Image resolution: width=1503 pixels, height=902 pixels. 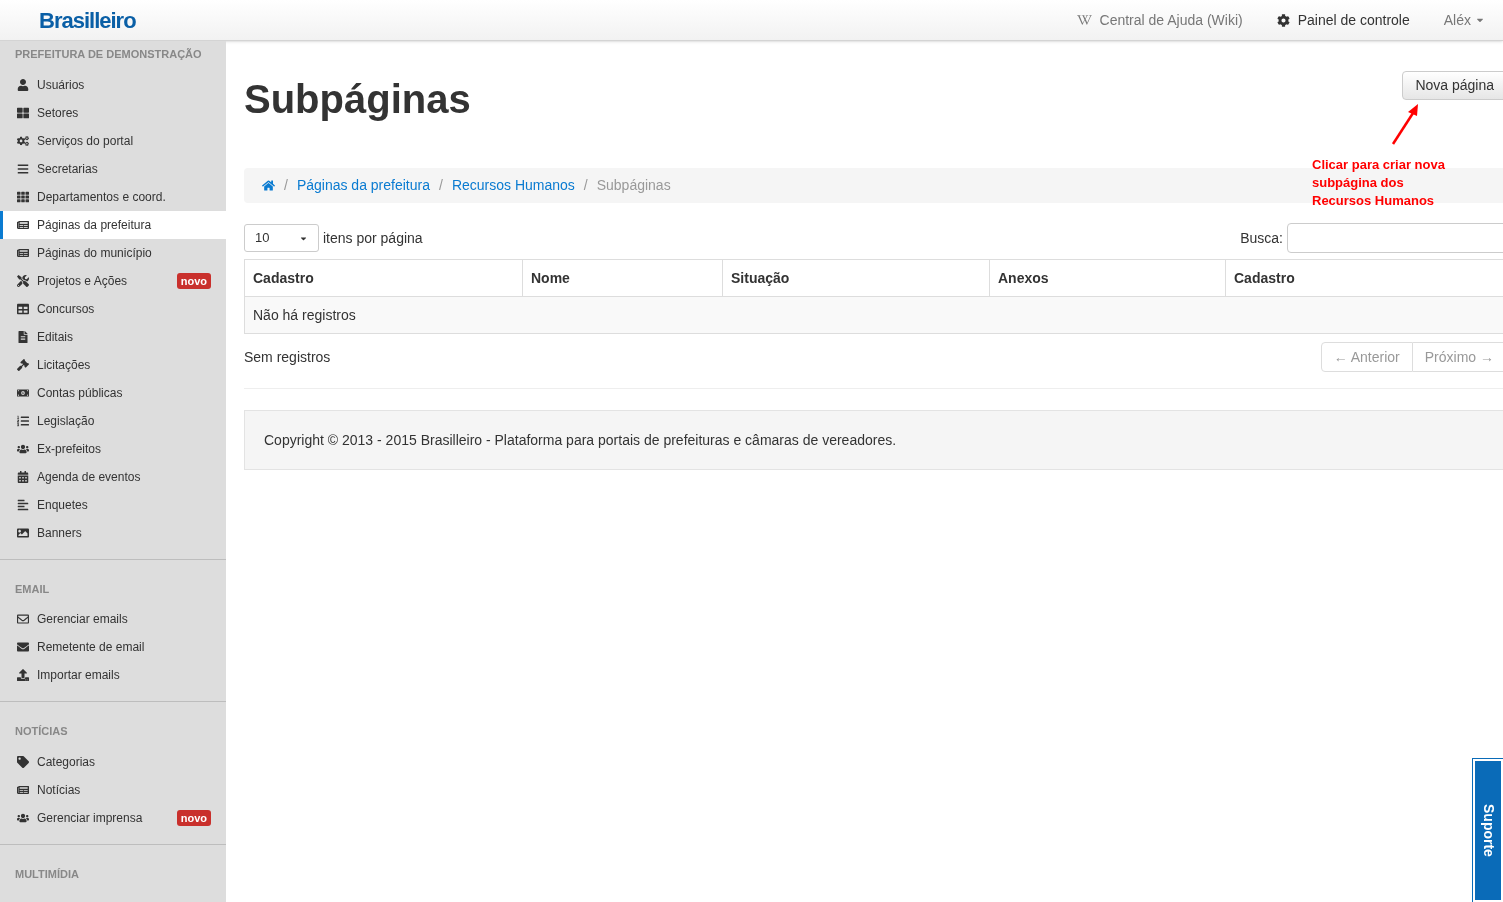 What do you see at coordinates (113, 448) in the screenshot?
I see `sidebar-item: Ex-prefeitos` at bounding box center [113, 448].